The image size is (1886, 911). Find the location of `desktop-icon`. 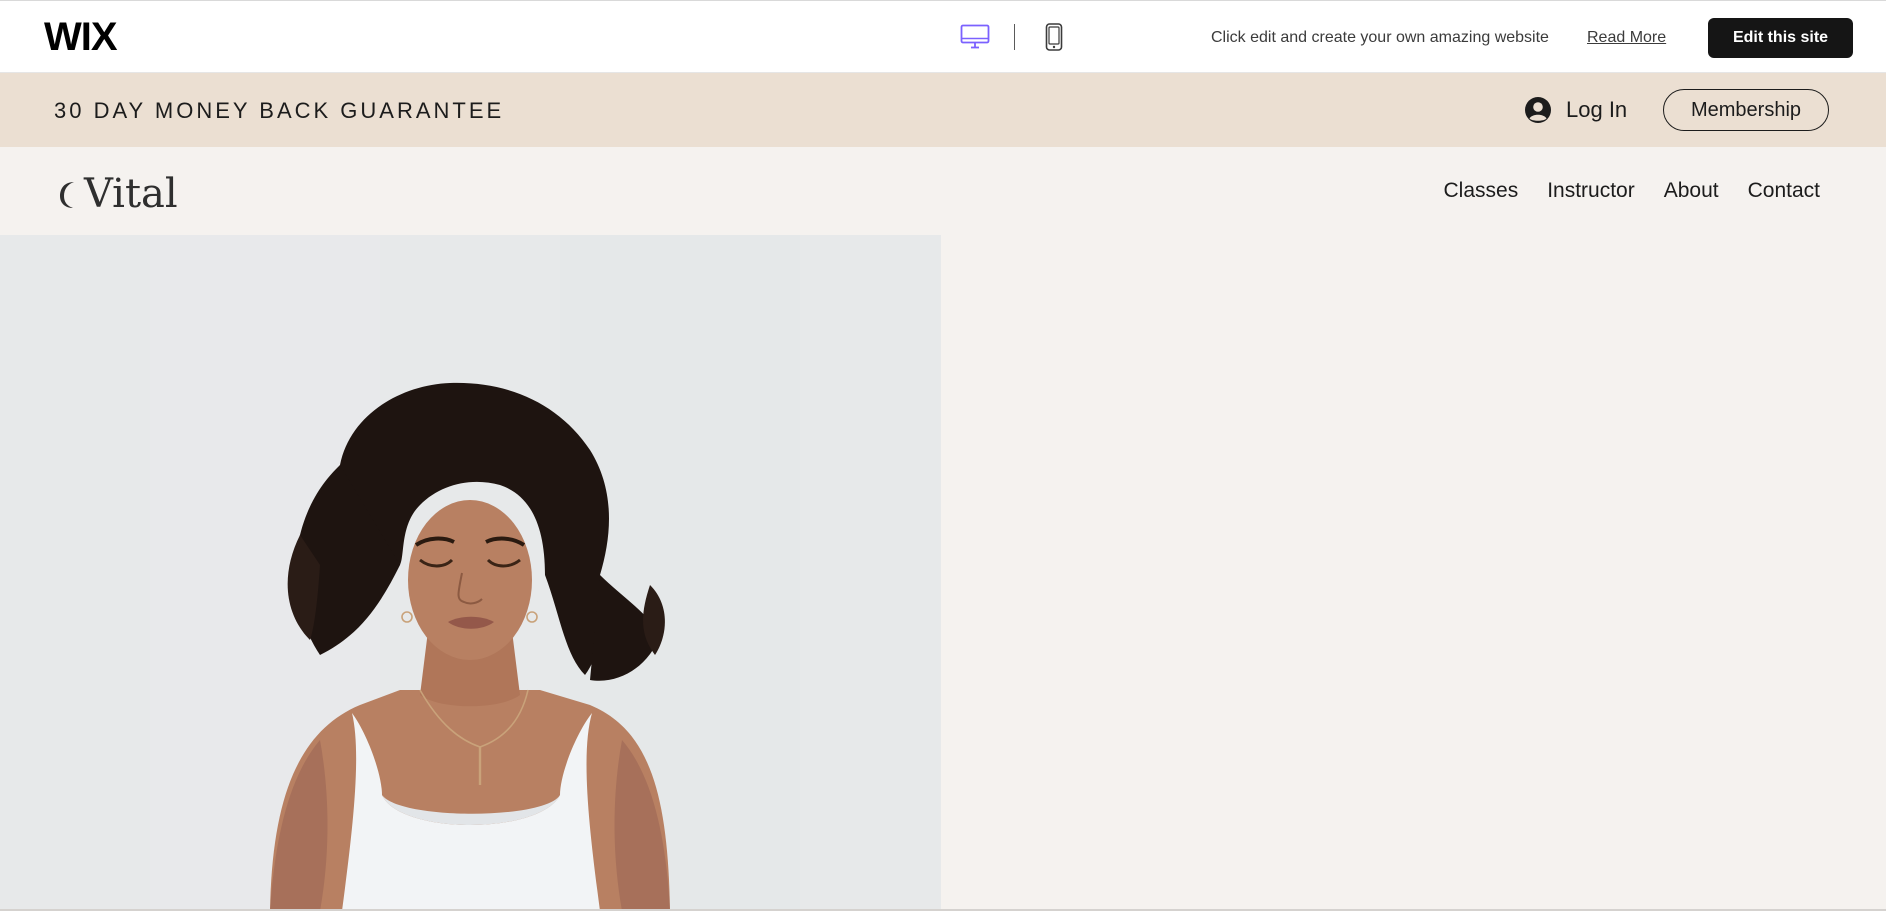

desktop-icon is located at coordinates (975, 37).